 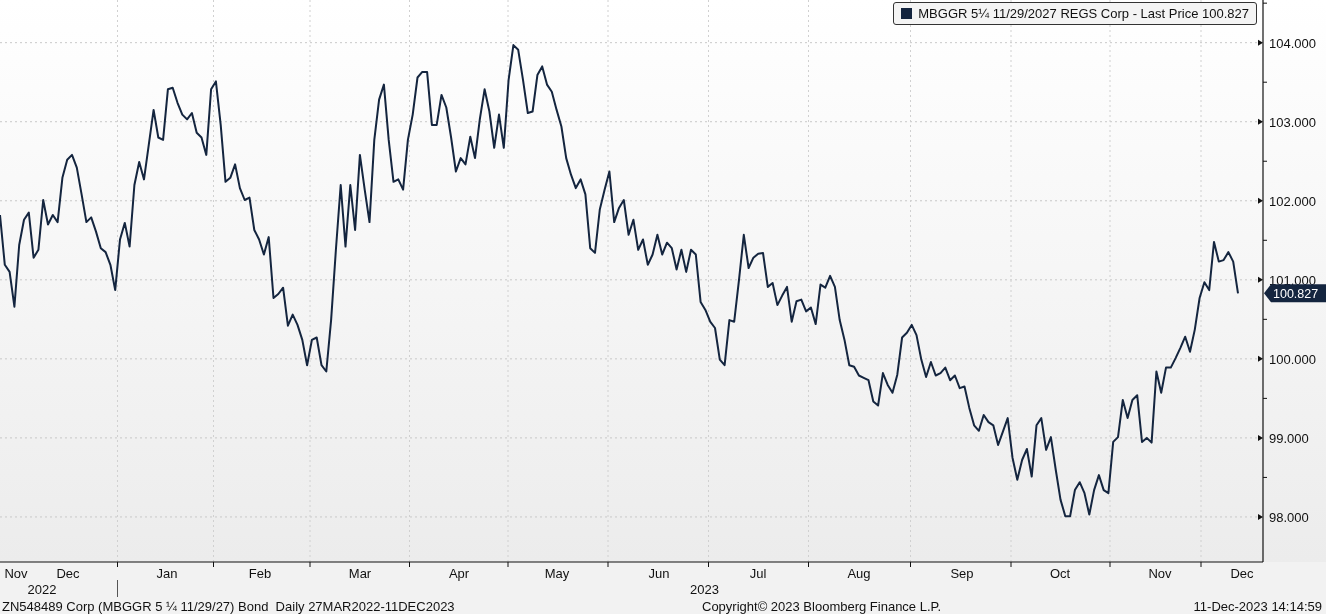 What do you see at coordinates (704, 589) in the screenshot?
I see `year-label: 2023` at bounding box center [704, 589].